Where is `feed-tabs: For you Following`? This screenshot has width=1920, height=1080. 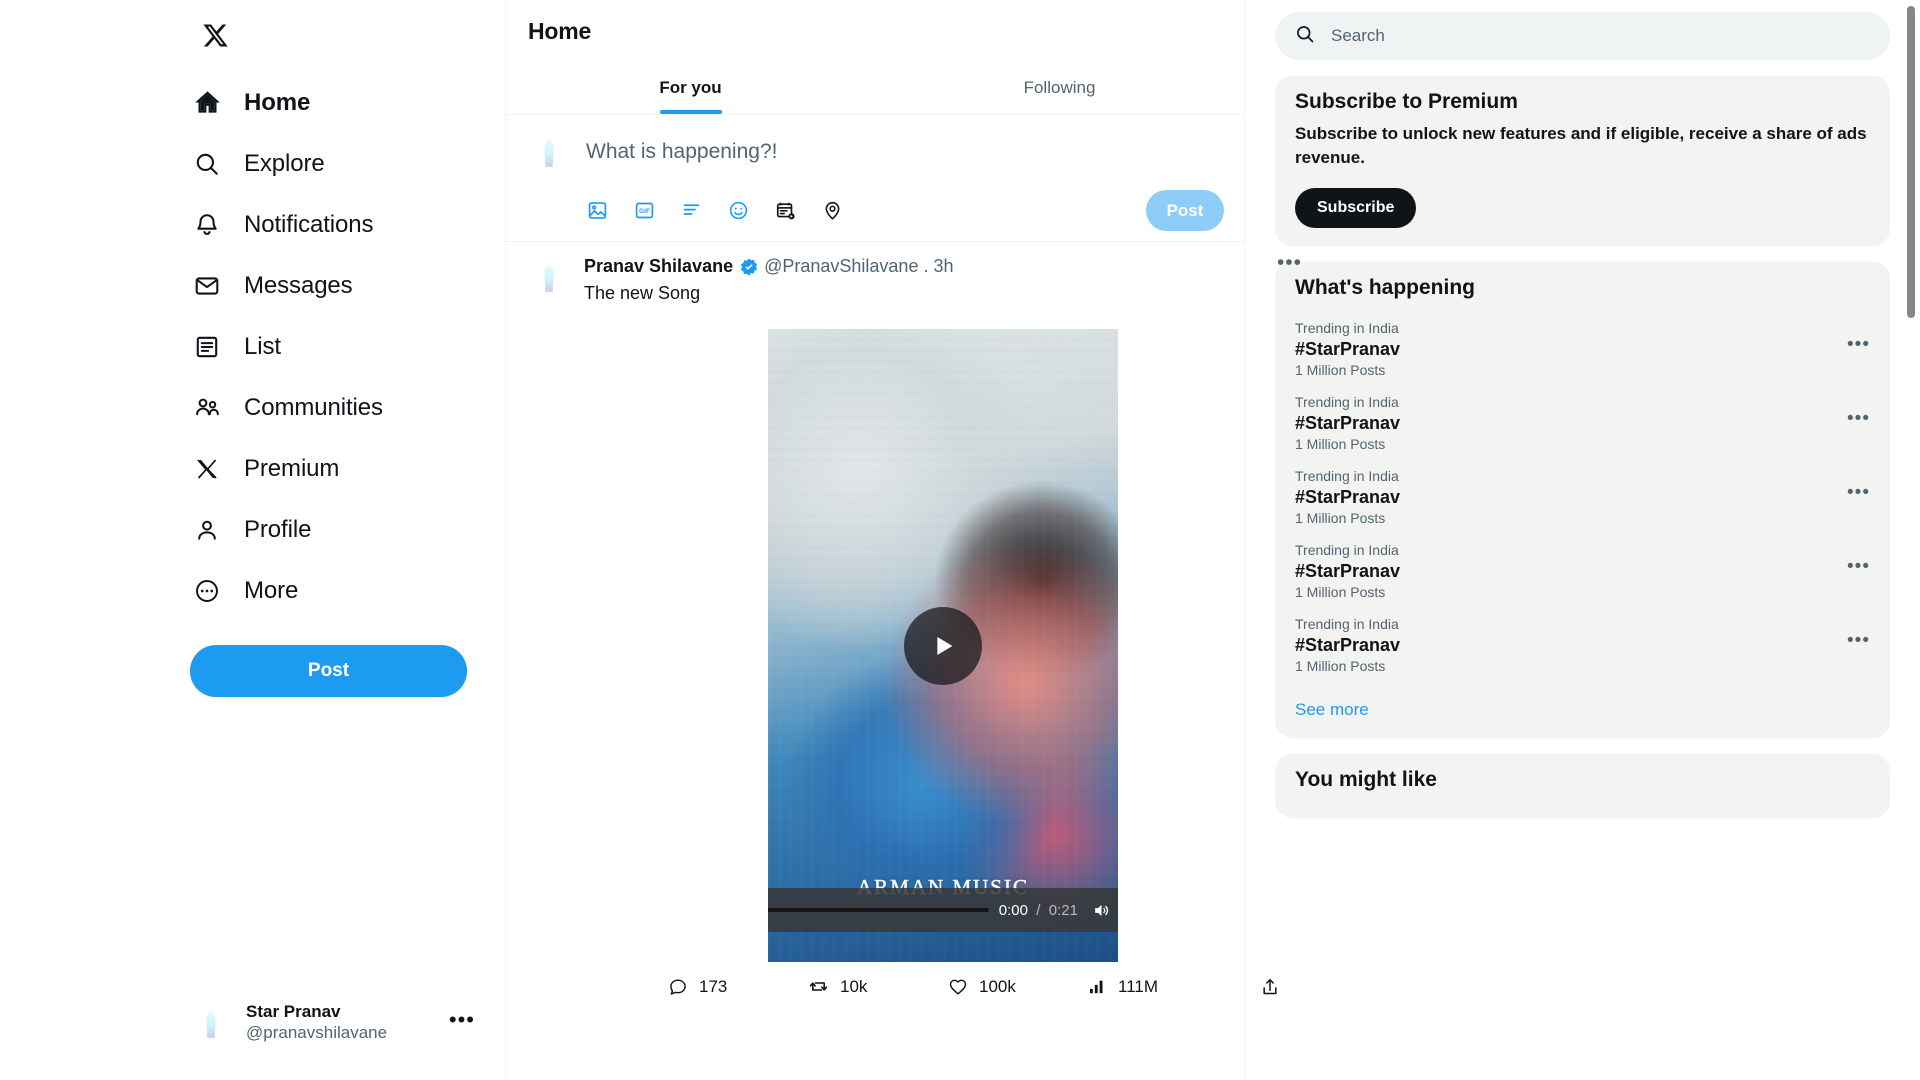
feed-tabs: For you Following is located at coordinates (875, 88).